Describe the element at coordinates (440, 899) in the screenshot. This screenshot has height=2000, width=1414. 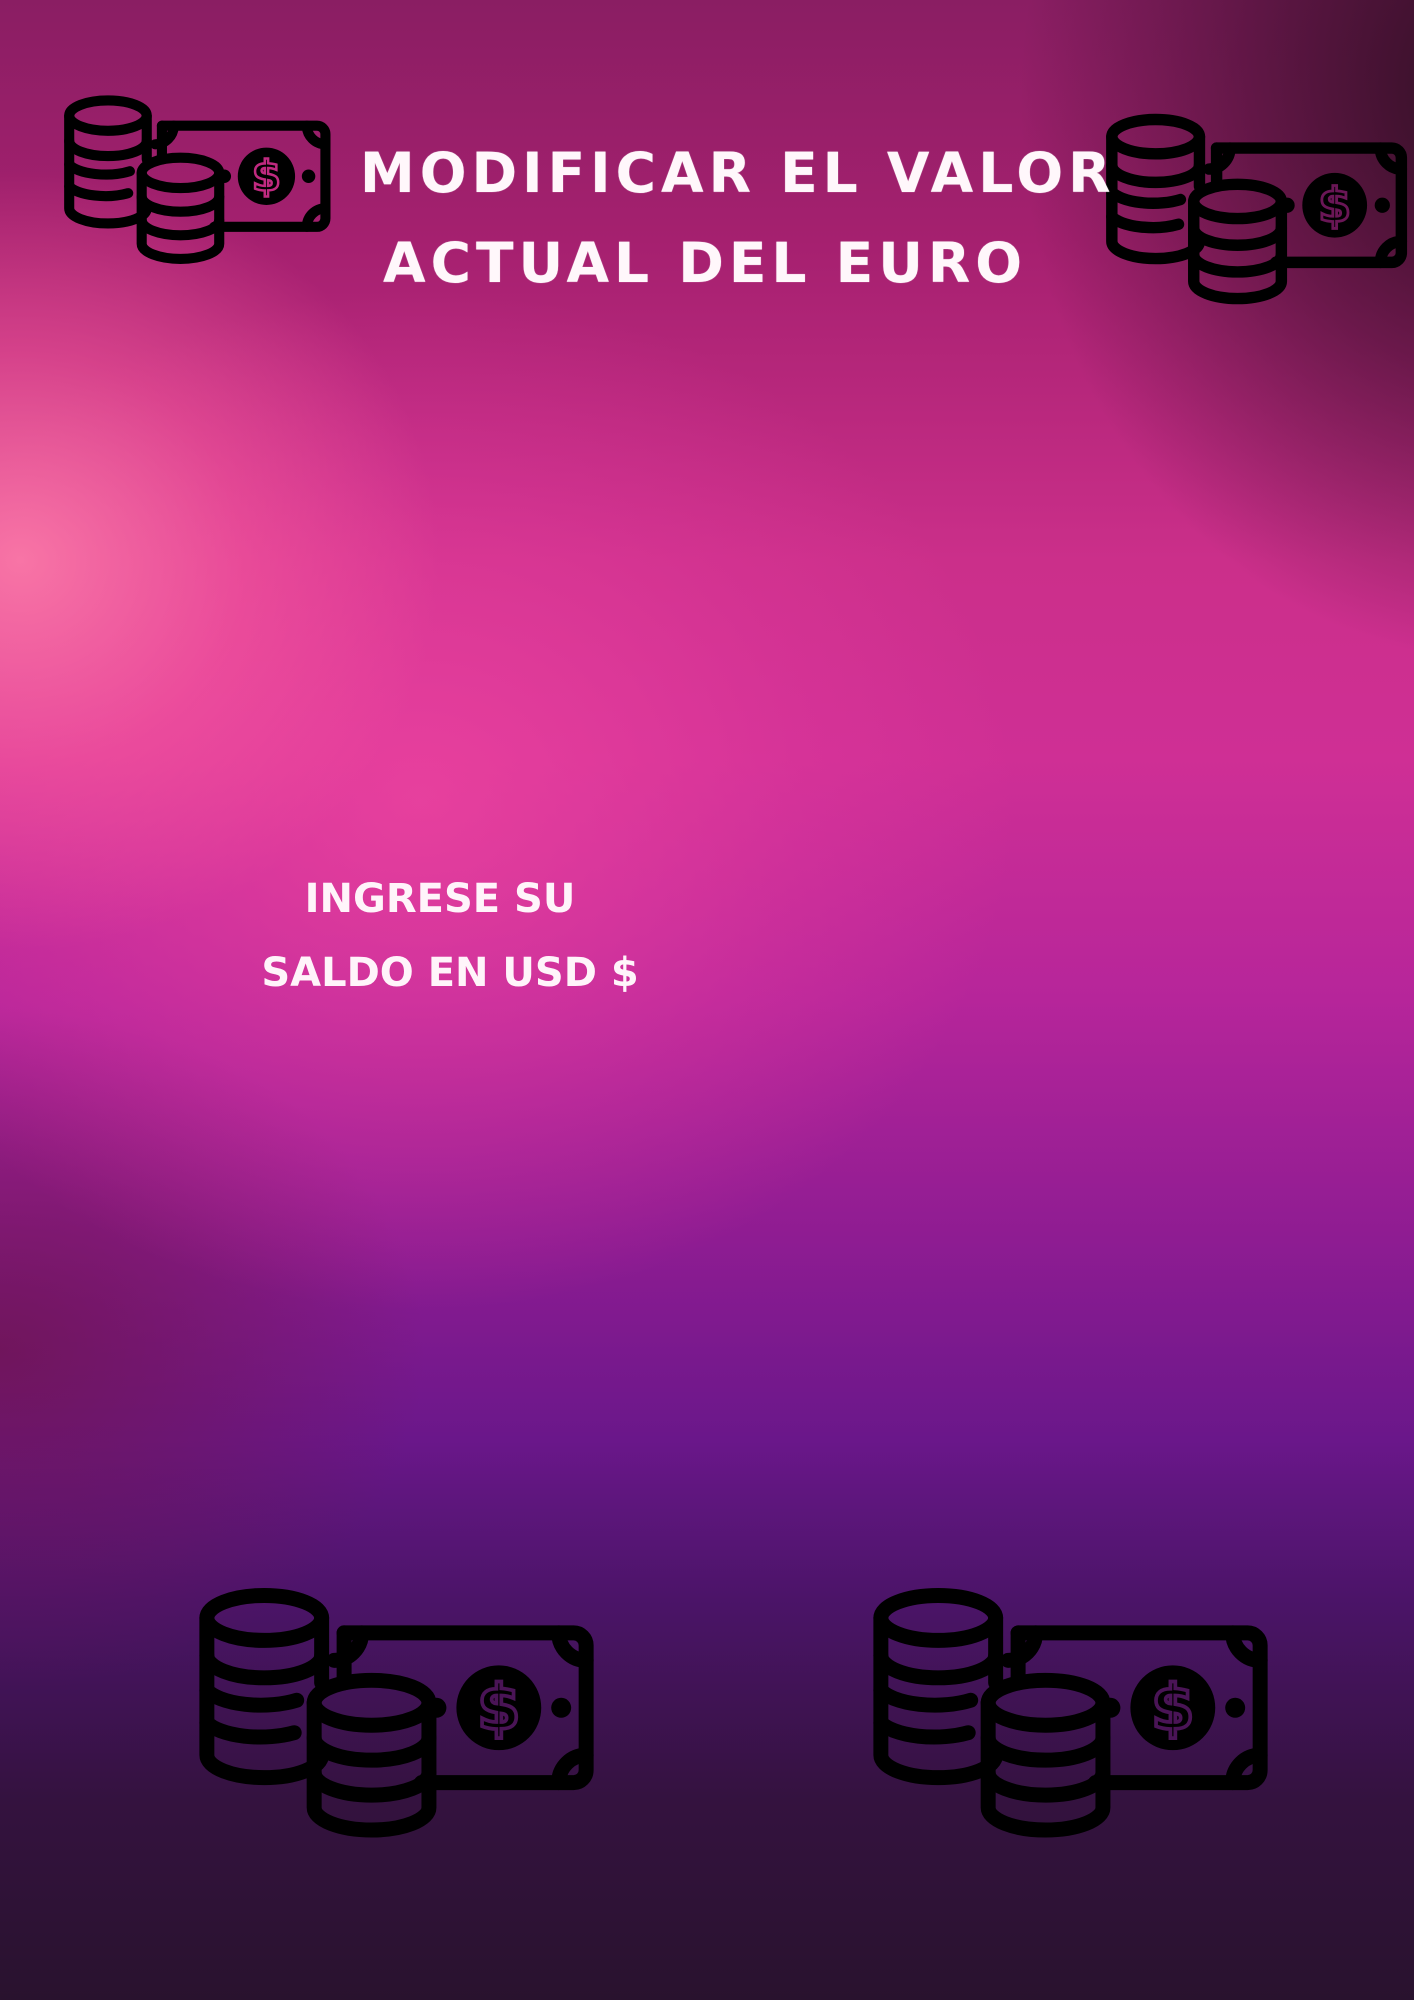
I see `balance-prompt-line-1: INGRESE SU` at that location.